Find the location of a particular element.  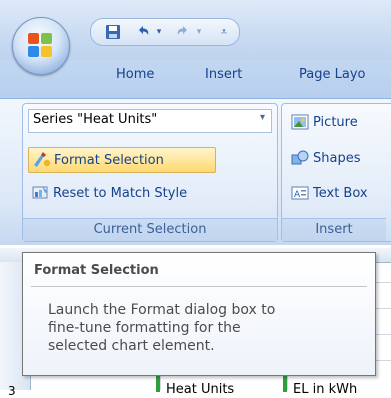

screen-tip-line: fine-tune formatting for the is located at coordinates (144, 328).